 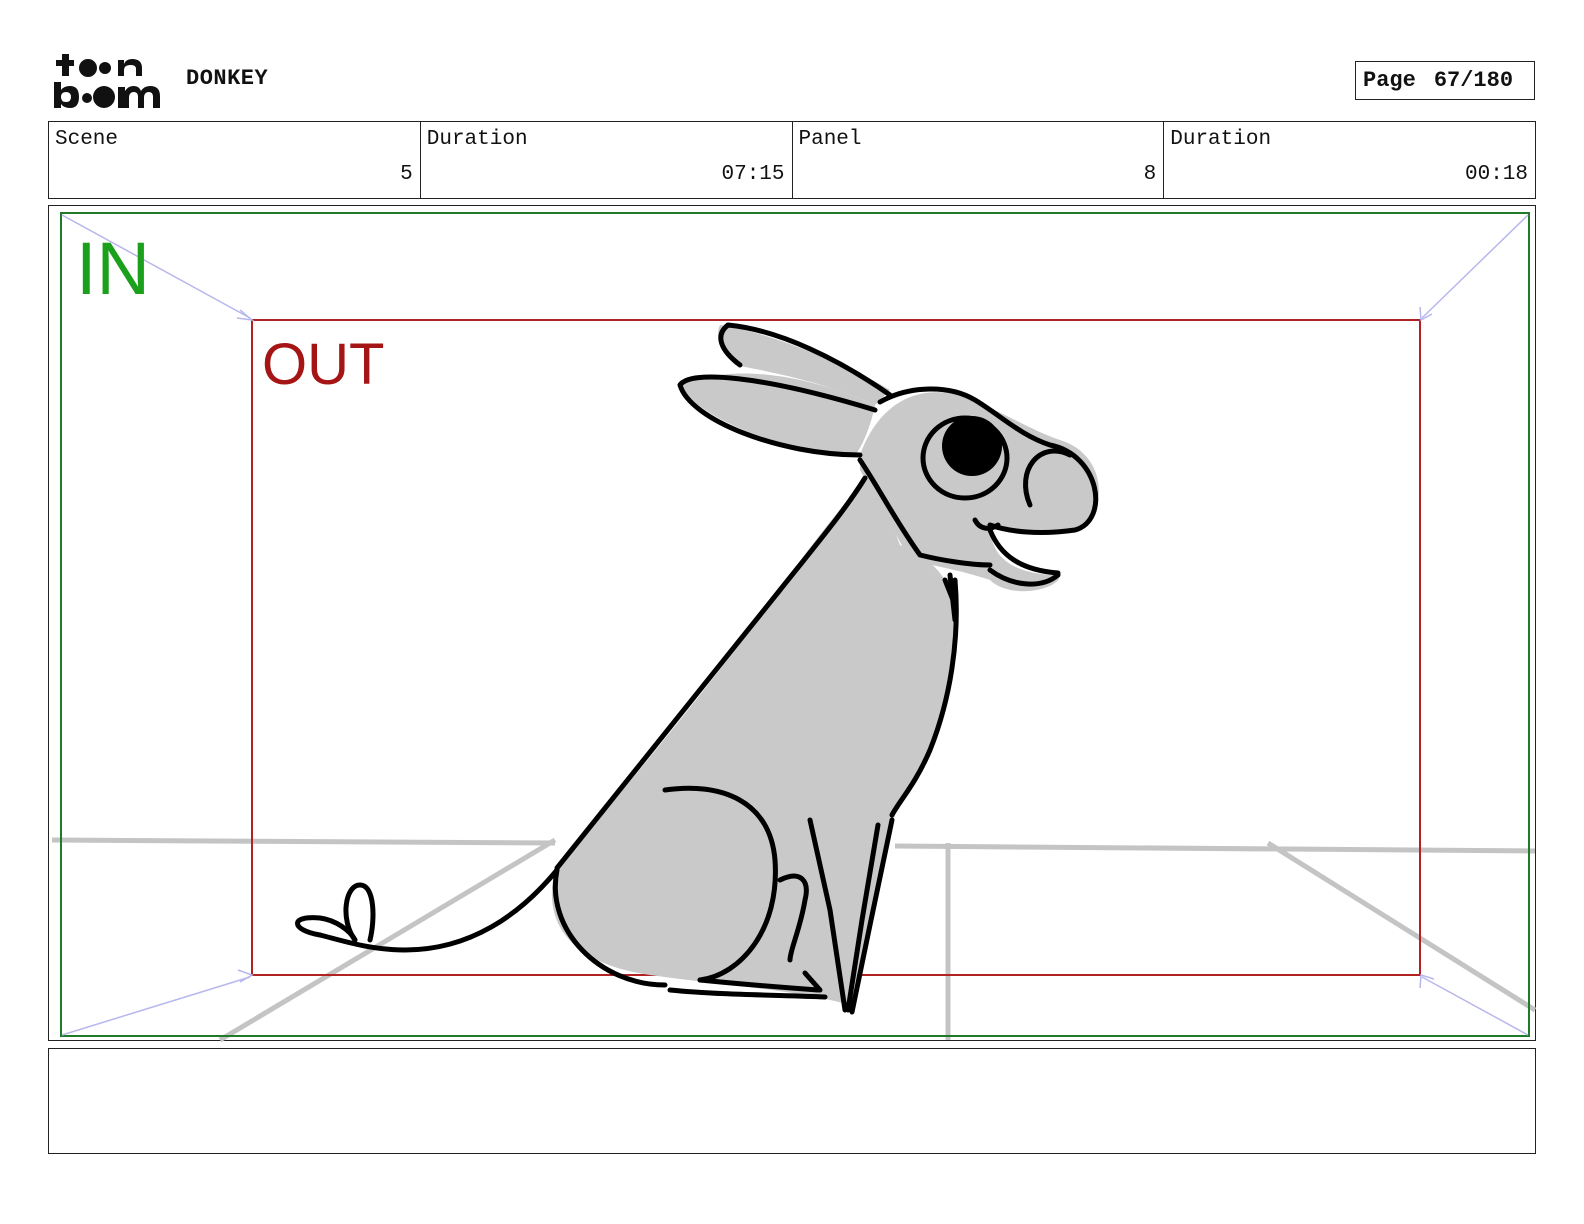 I want to click on in-frame-label: IN, so click(x=113, y=268).